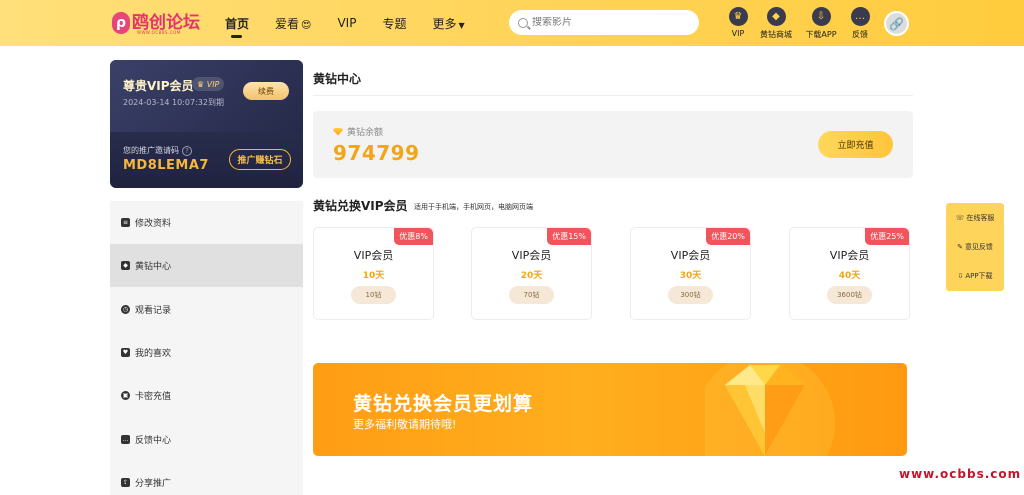 This screenshot has height=495, width=1024. I want to click on online-service-button: ☏ 在线客服, so click(975, 217).